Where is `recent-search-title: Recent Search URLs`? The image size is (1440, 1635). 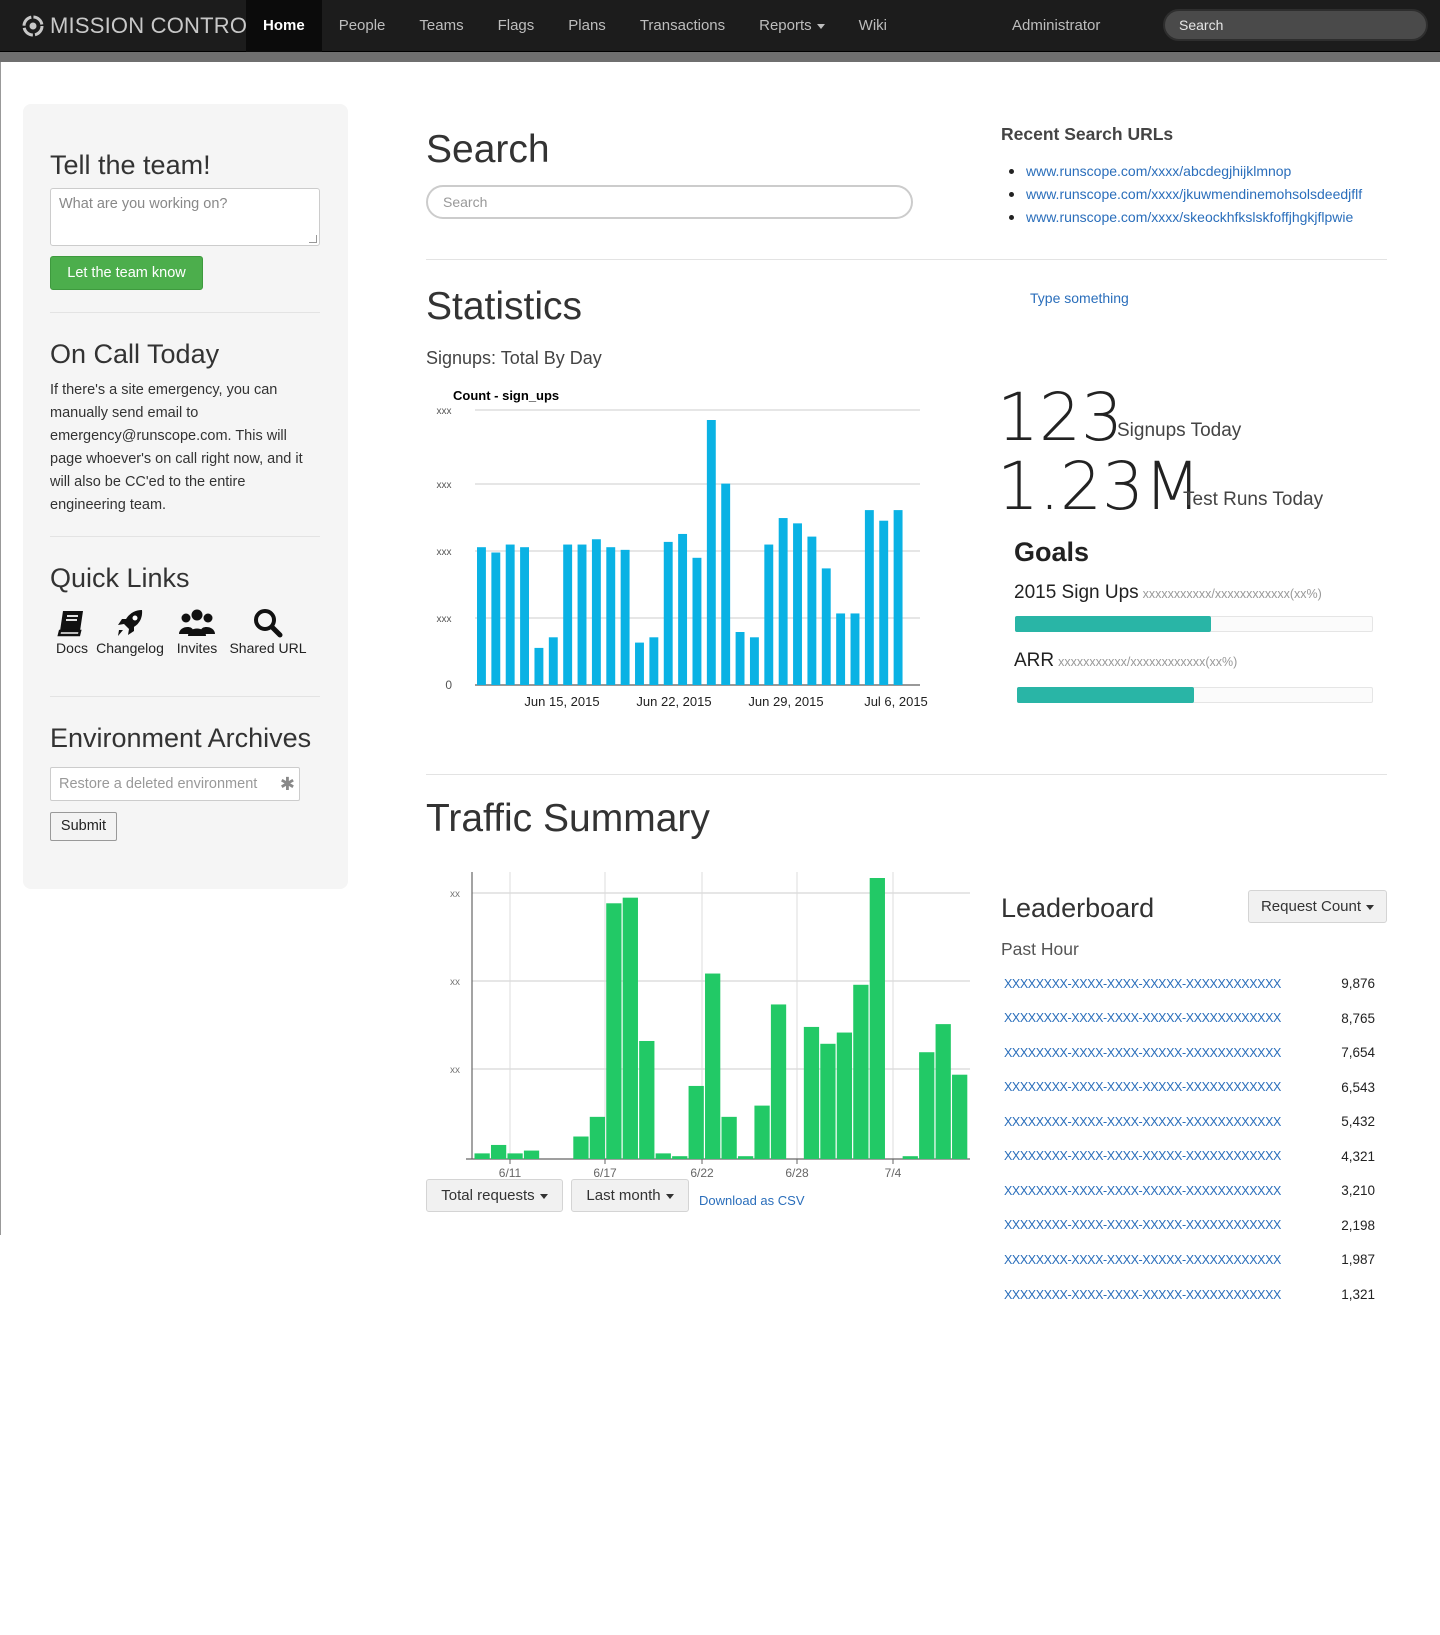
recent-search-title: Recent Search URLs is located at coordinates (1087, 134).